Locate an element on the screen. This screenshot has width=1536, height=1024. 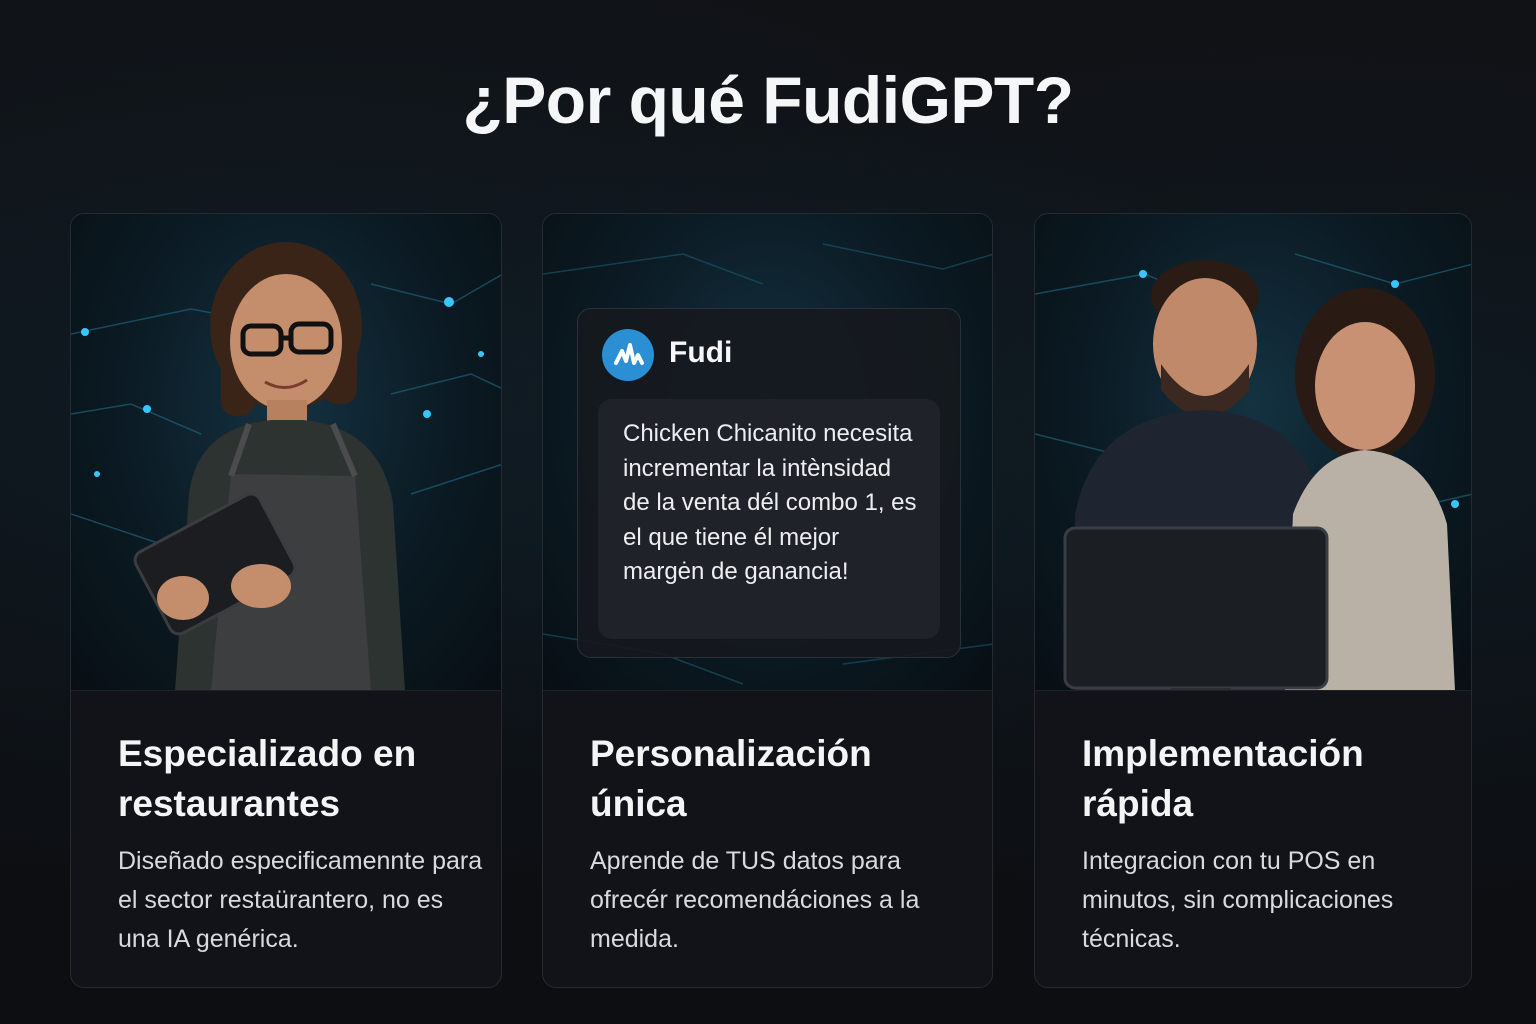
chat-sender-name: Fudi is located at coordinates (701, 352).